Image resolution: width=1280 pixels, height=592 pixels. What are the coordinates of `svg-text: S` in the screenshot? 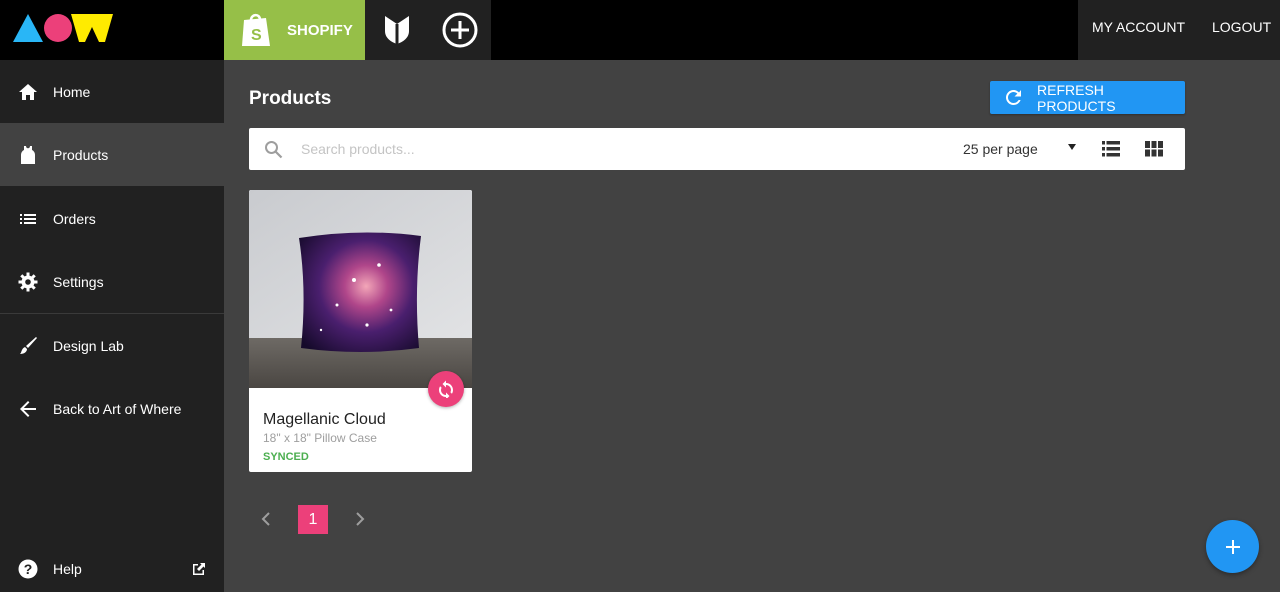 It's located at (256, 35).